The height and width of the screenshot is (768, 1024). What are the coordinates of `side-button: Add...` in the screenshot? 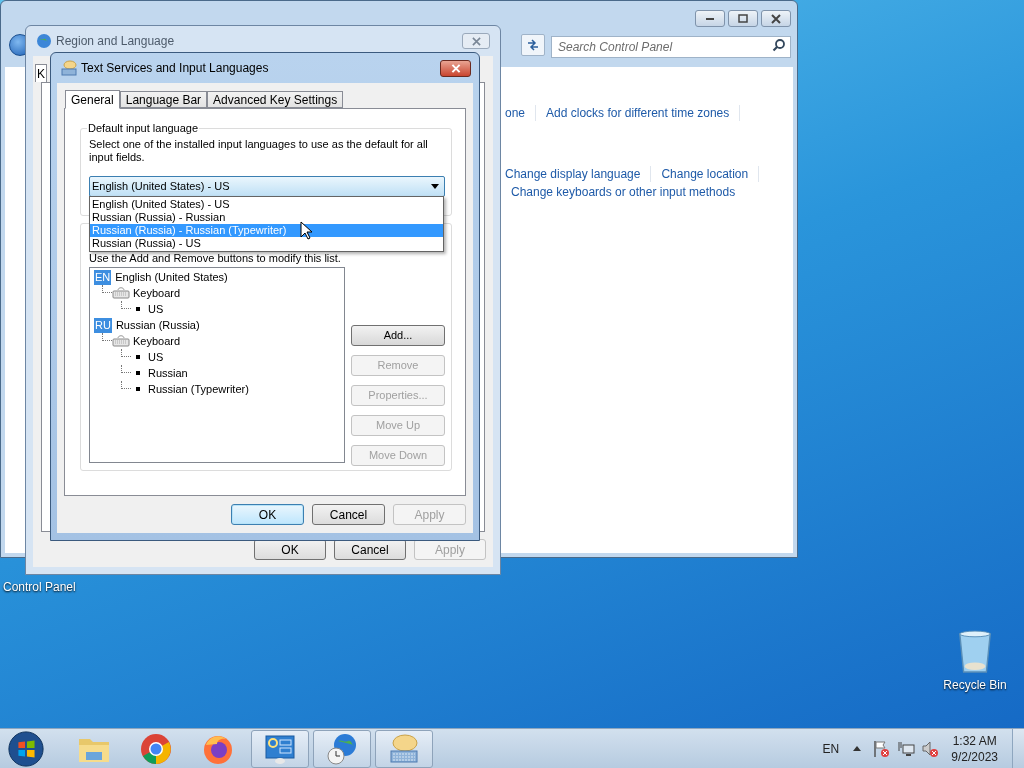 It's located at (398, 335).